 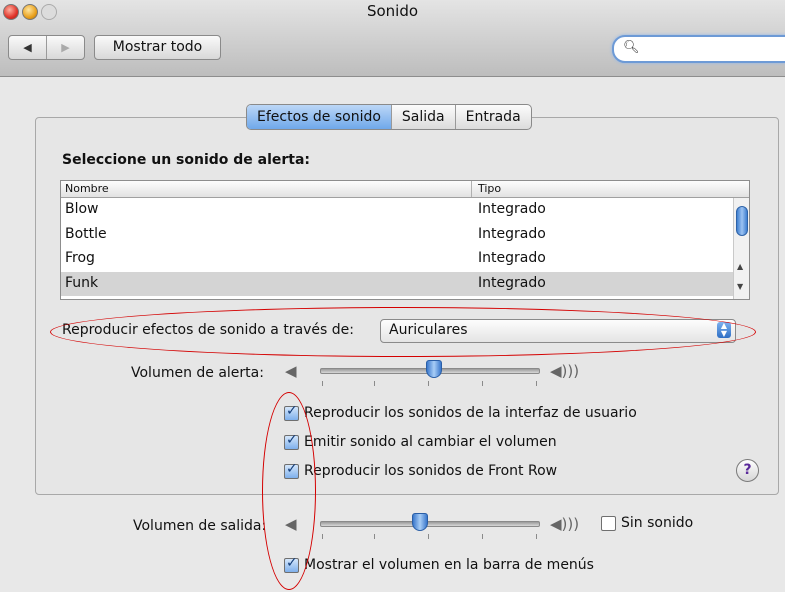 I want to click on help-button: ?, so click(x=747, y=470).